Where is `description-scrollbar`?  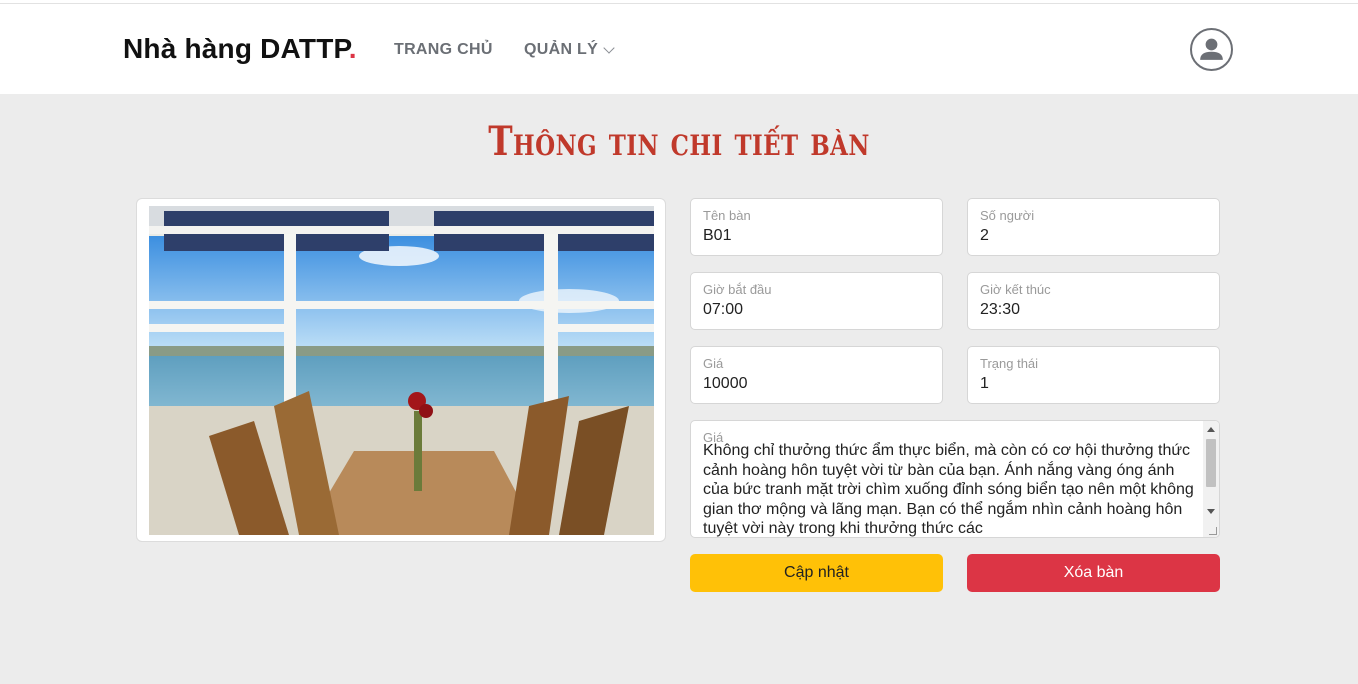
description-scrollbar is located at coordinates (1211, 479).